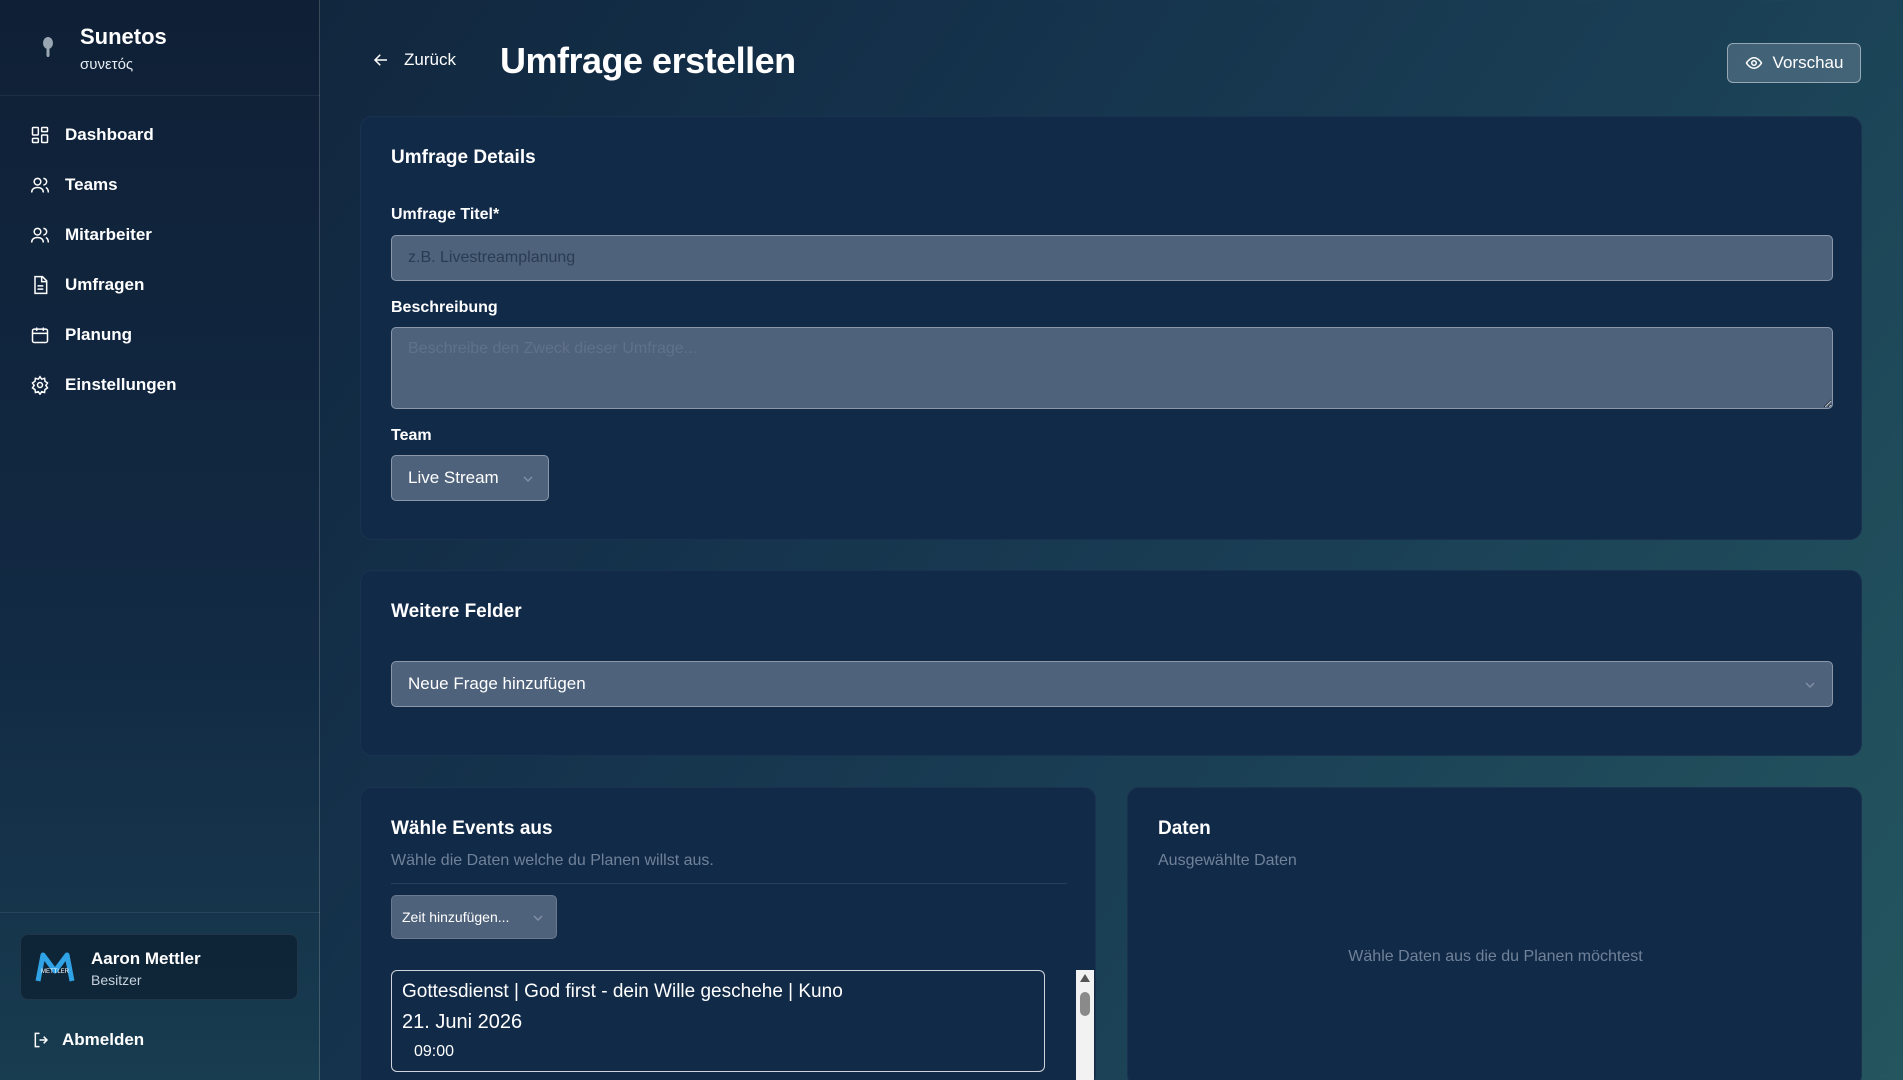 The image size is (1903, 1080). I want to click on additional-fields-card: Weitere Felder Neue Frage hinzufügen, so click(1111, 663).